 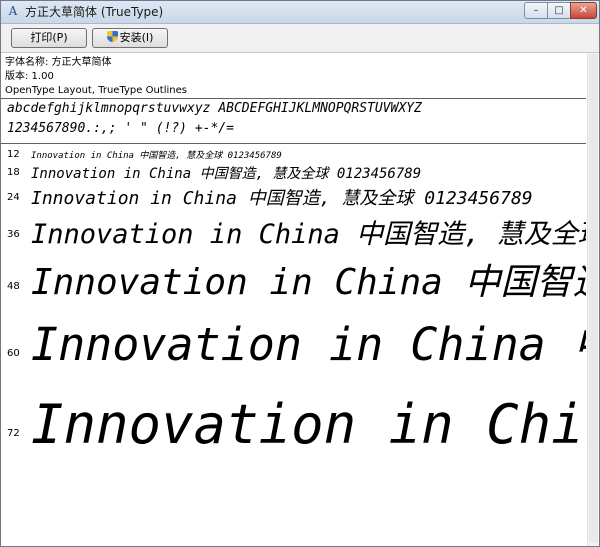 I want to click on print-button: 打印(P), so click(x=49, y=38).